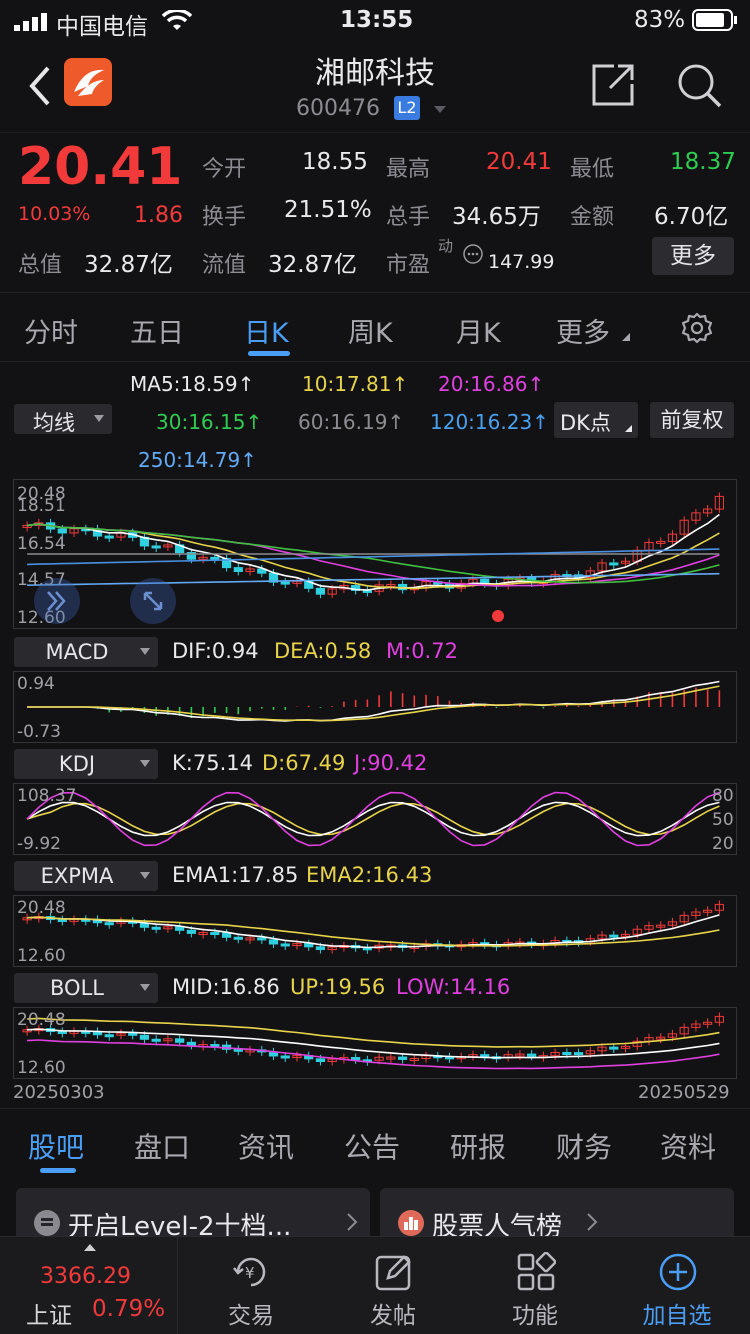 The image size is (750, 1334). I want to click on dk-signal-dot, so click(498, 616).